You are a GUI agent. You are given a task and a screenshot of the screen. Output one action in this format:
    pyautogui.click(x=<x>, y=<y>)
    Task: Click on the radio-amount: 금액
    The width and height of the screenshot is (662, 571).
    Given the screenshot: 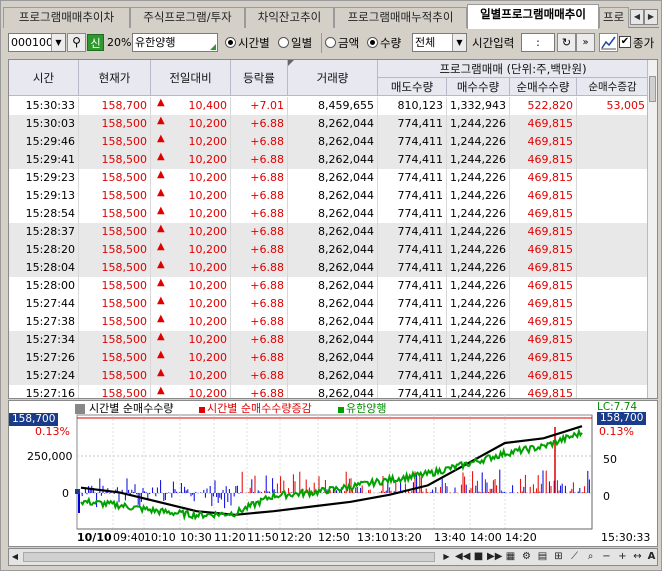 What is the action you would take?
    pyautogui.click(x=342, y=43)
    